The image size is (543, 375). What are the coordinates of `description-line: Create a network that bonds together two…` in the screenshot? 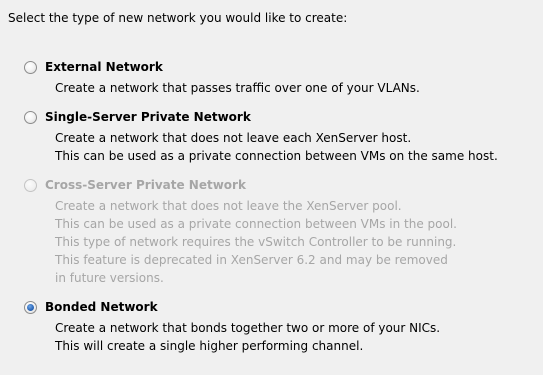 It's located at (248, 328).